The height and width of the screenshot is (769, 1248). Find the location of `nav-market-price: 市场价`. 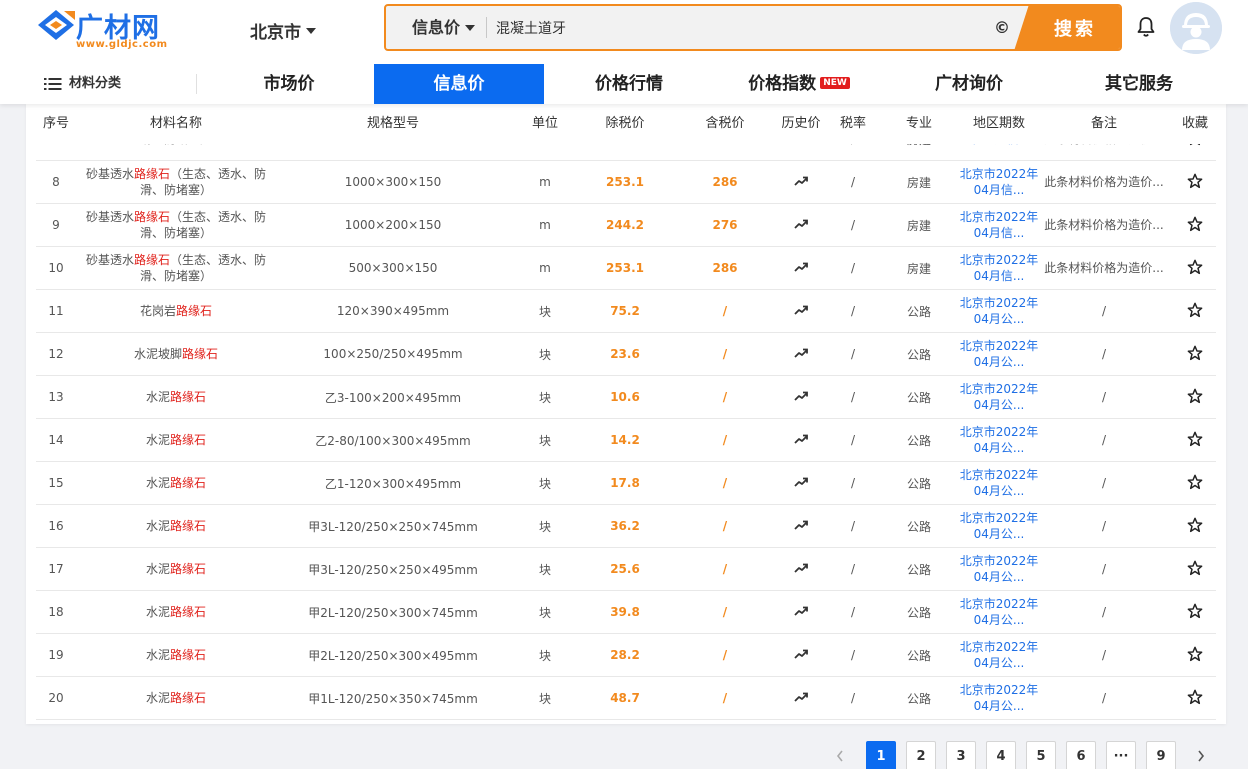

nav-market-price: 市场价 is located at coordinates (289, 84).